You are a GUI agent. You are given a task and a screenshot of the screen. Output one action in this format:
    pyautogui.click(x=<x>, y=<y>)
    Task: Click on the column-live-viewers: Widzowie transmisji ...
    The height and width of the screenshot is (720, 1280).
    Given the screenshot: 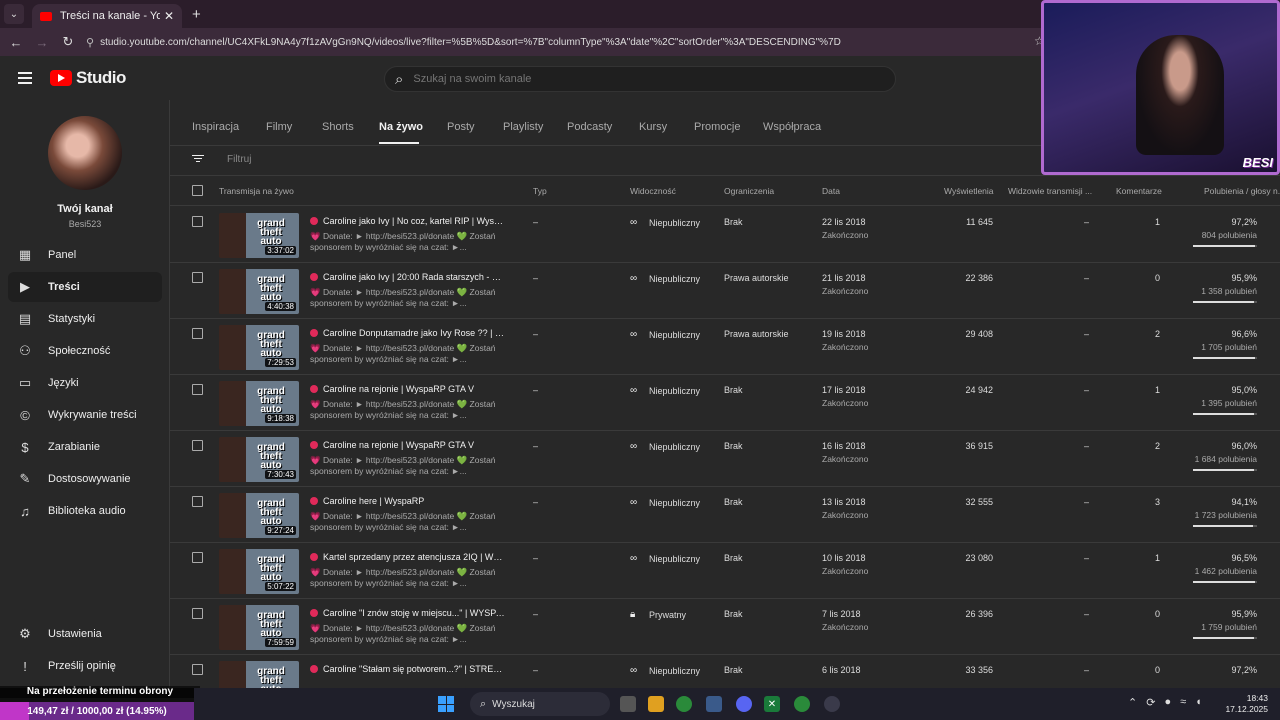 What is the action you would take?
    pyautogui.click(x=1050, y=191)
    